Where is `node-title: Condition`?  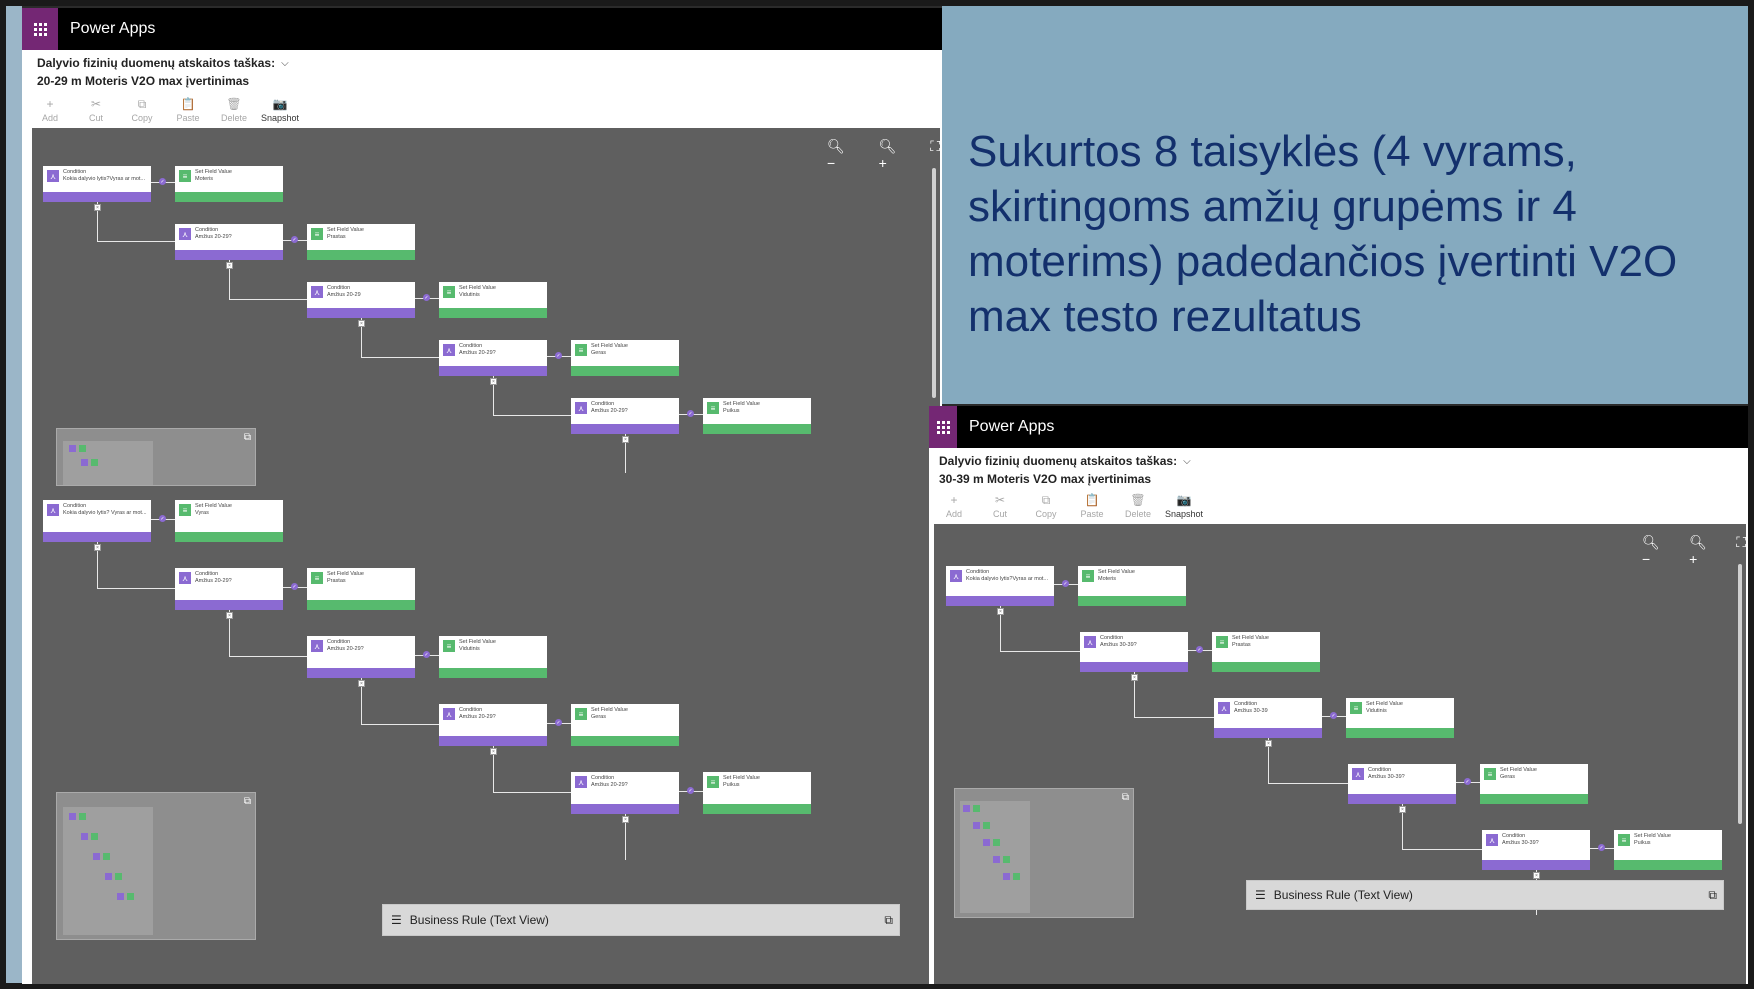
node-title: Condition is located at coordinates (471, 346).